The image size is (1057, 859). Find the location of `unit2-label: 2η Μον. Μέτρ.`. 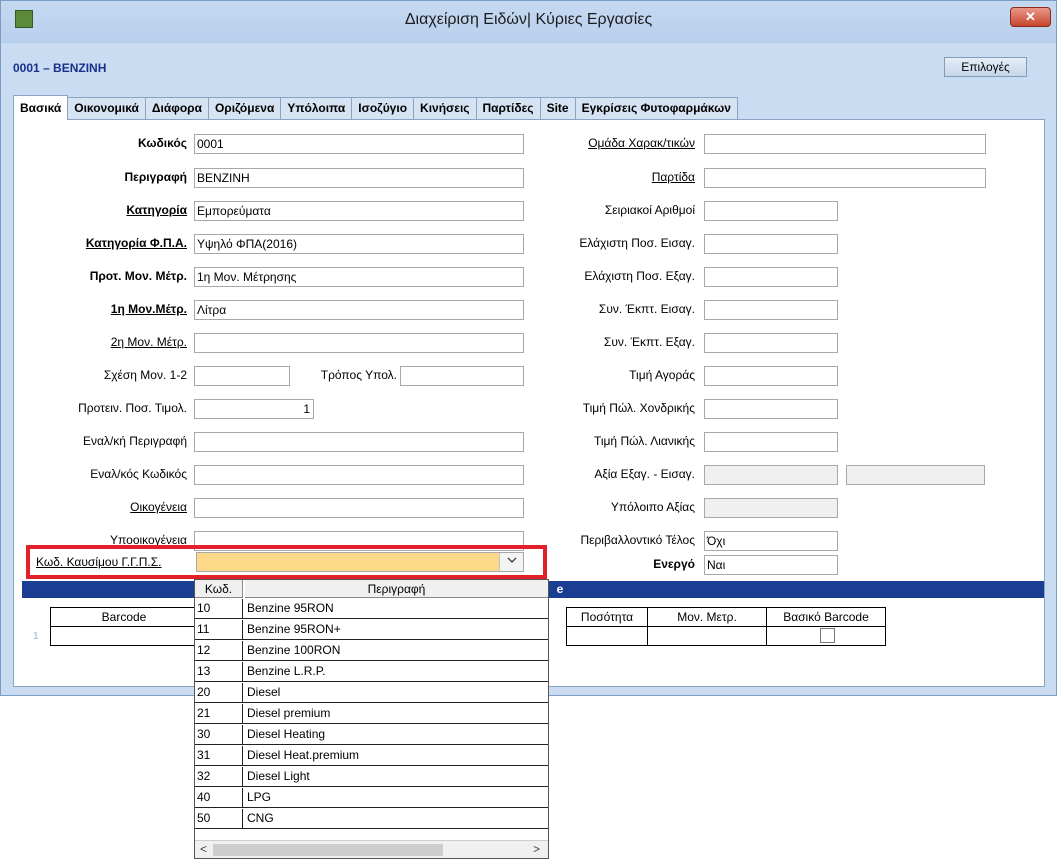

unit2-label: 2η Μον. Μέτρ. is located at coordinates (149, 342).